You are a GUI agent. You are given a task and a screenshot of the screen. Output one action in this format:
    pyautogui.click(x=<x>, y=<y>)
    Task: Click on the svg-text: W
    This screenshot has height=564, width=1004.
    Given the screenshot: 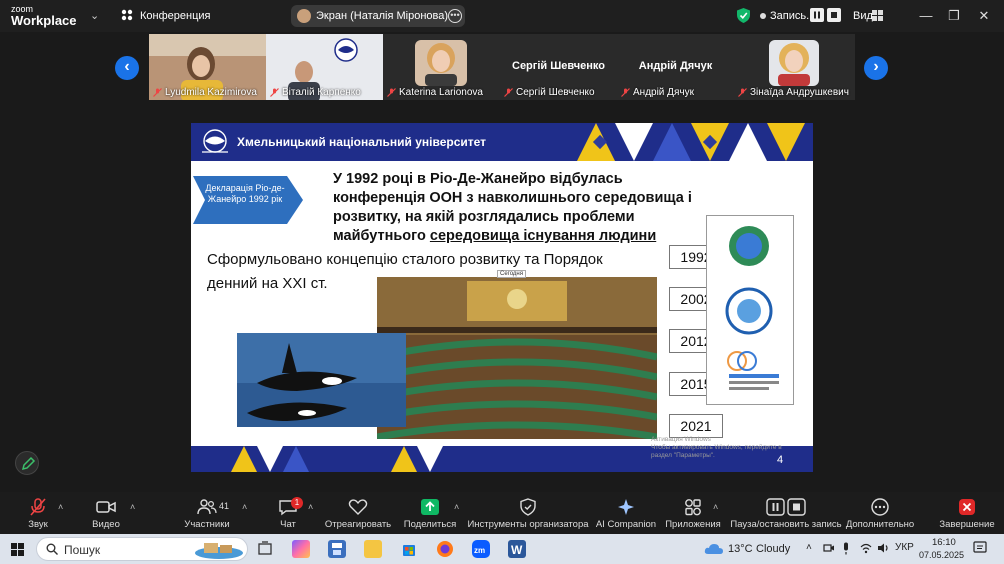 What is the action you would take?
    pyautogui.click(x=517, y=550)
    